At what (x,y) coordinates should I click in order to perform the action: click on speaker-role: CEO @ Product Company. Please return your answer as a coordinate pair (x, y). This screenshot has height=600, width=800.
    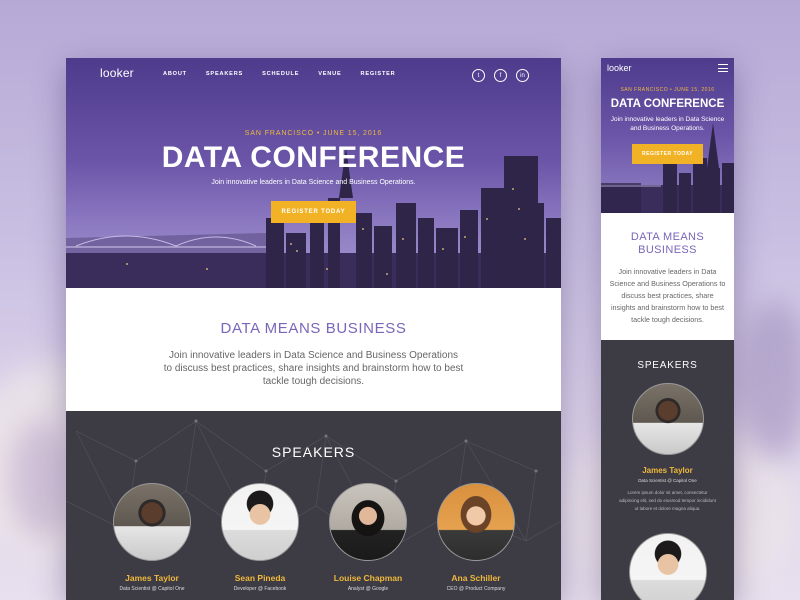
    Looking at the image, I should click on (476, 589).